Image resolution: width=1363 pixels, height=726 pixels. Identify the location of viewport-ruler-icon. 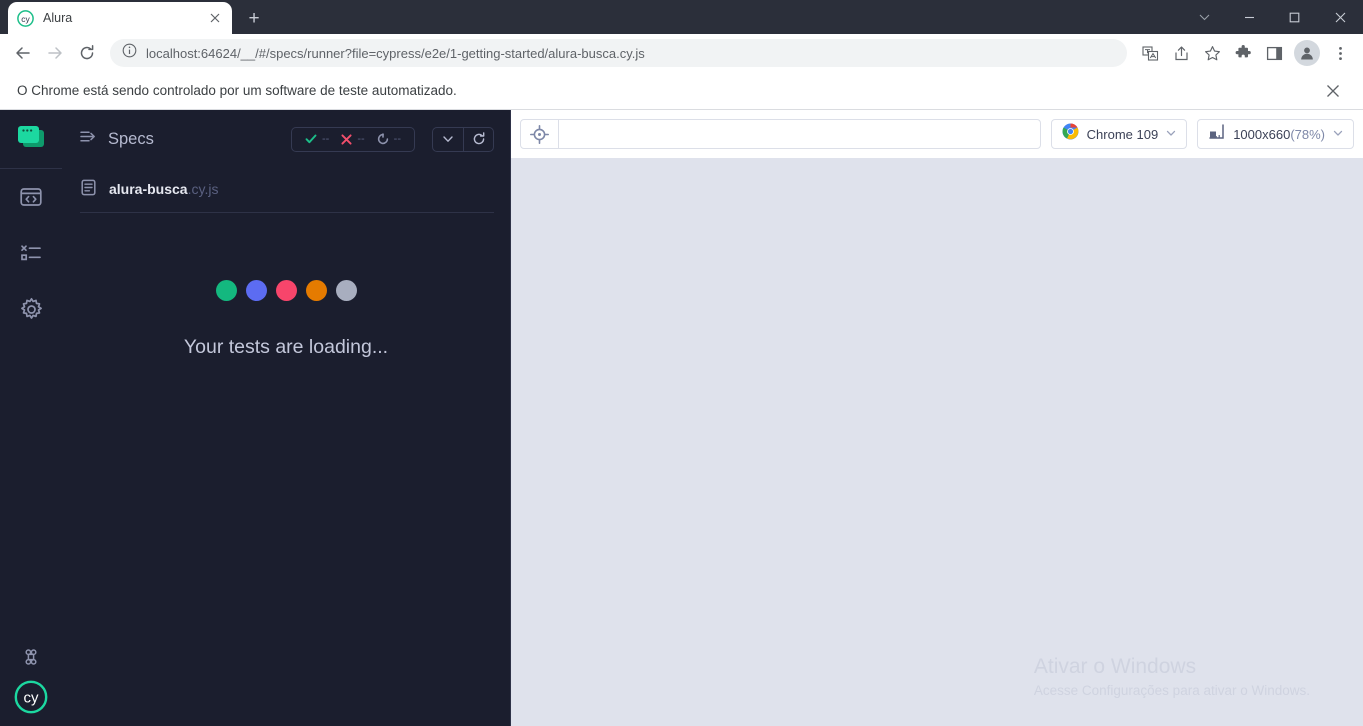
(1216, 134).